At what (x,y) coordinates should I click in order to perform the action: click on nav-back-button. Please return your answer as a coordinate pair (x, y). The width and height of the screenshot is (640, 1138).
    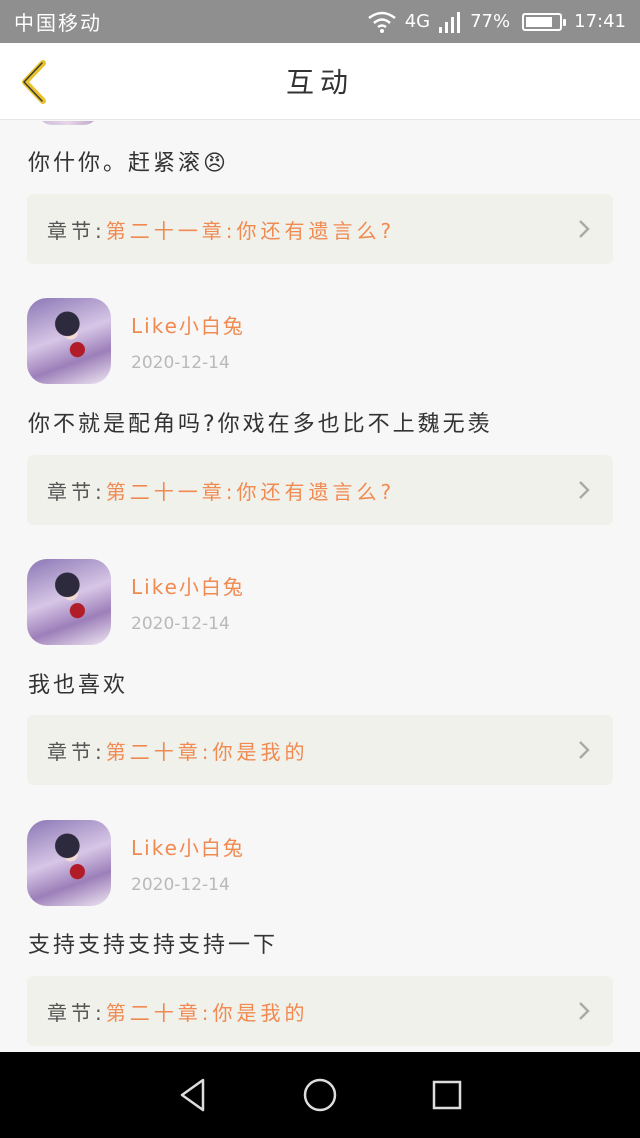
    Looking at the image, I should click on (193, 1095).